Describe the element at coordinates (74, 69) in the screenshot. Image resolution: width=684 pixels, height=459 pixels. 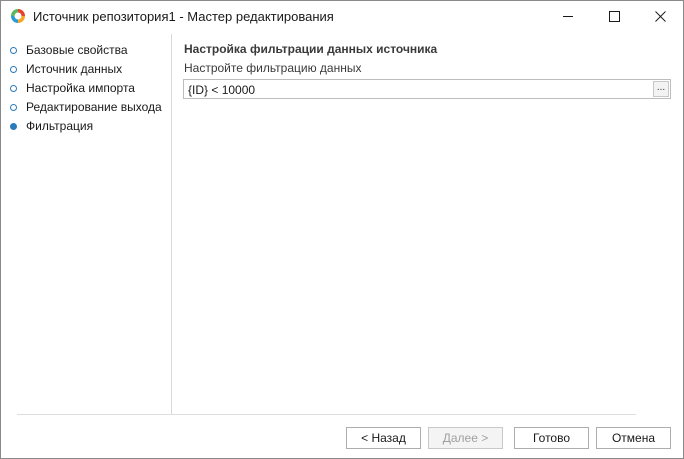
I see `nav-item-label: Источник данных` at that location.